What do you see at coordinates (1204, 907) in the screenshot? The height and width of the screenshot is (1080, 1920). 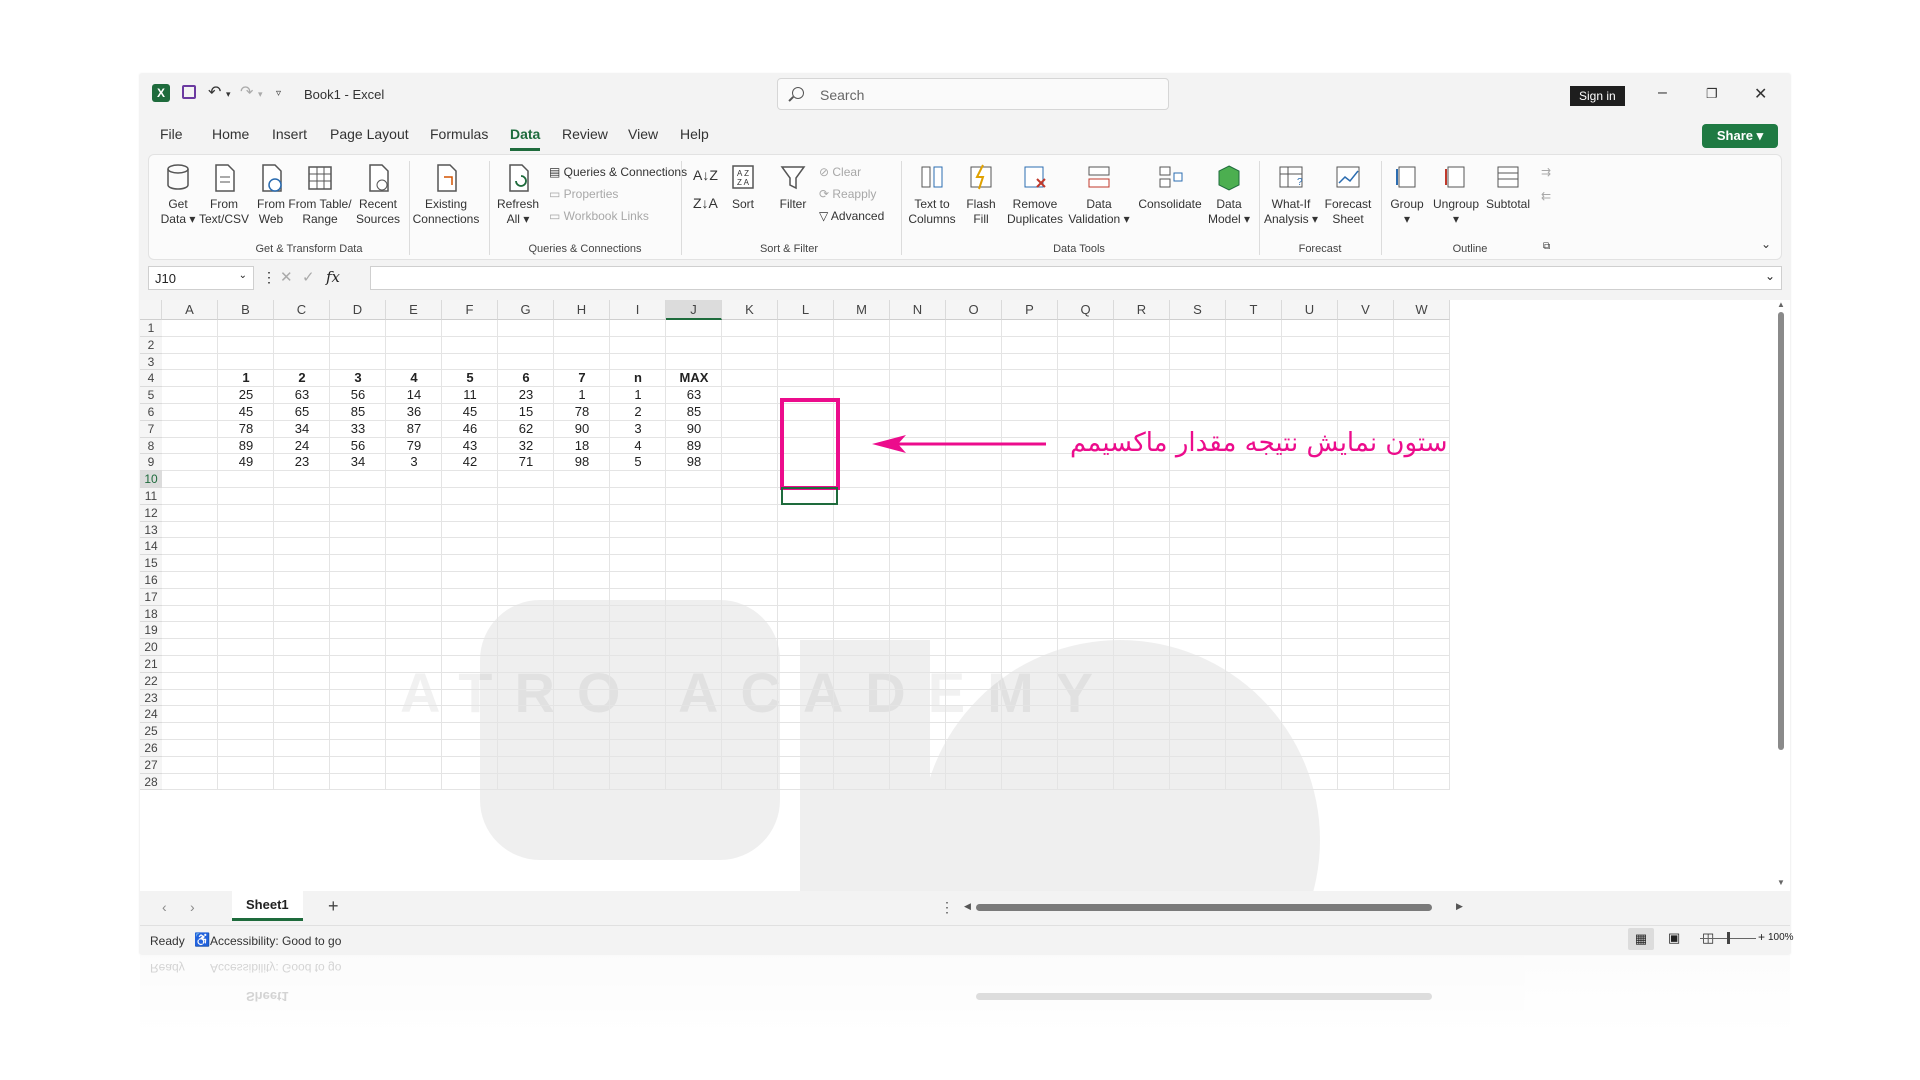 I see `horizontal-scroll-thumb` at bounding box center [1204, 907].